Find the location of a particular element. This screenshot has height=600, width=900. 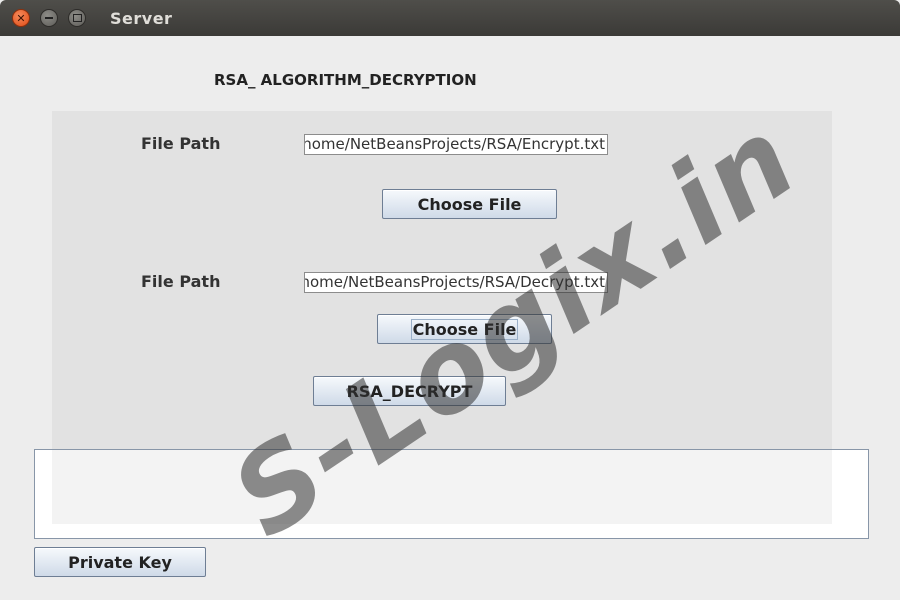

choose-decrypt-file-button: Choose File is located at coordinates (464, 329).